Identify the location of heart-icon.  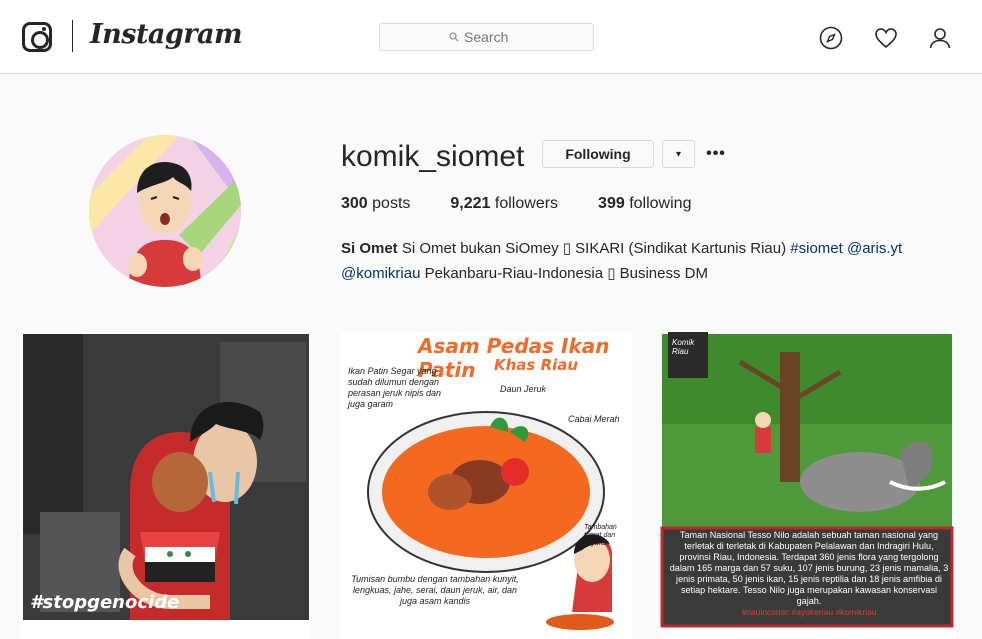
(886, 38).